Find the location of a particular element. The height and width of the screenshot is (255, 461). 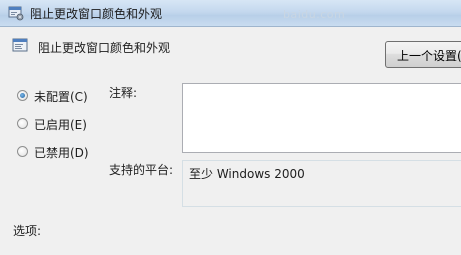

radio-label-disabled: 已禁用(D) is located at coordinates (61, 153).